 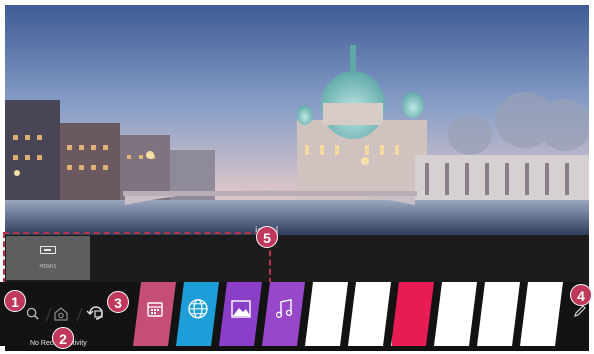 What do you see at coordinates (96, 313) in the screenshot?
I see `recent-activity-icon` at bounding box center [96, 313].